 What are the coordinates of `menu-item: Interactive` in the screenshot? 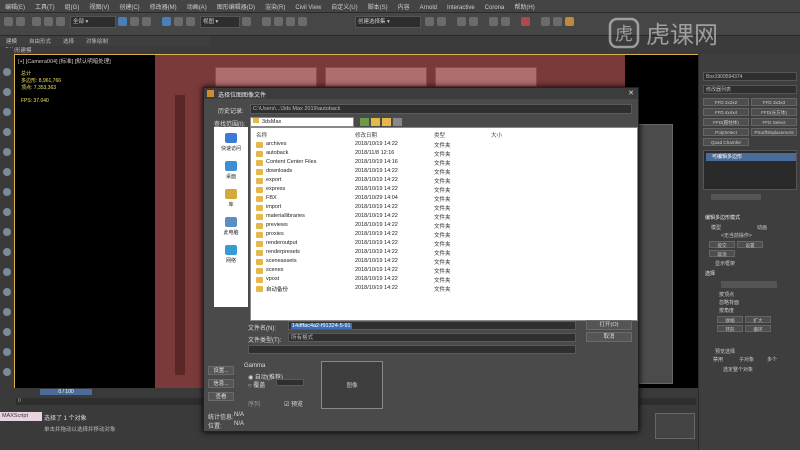 It's located at (461, 7).